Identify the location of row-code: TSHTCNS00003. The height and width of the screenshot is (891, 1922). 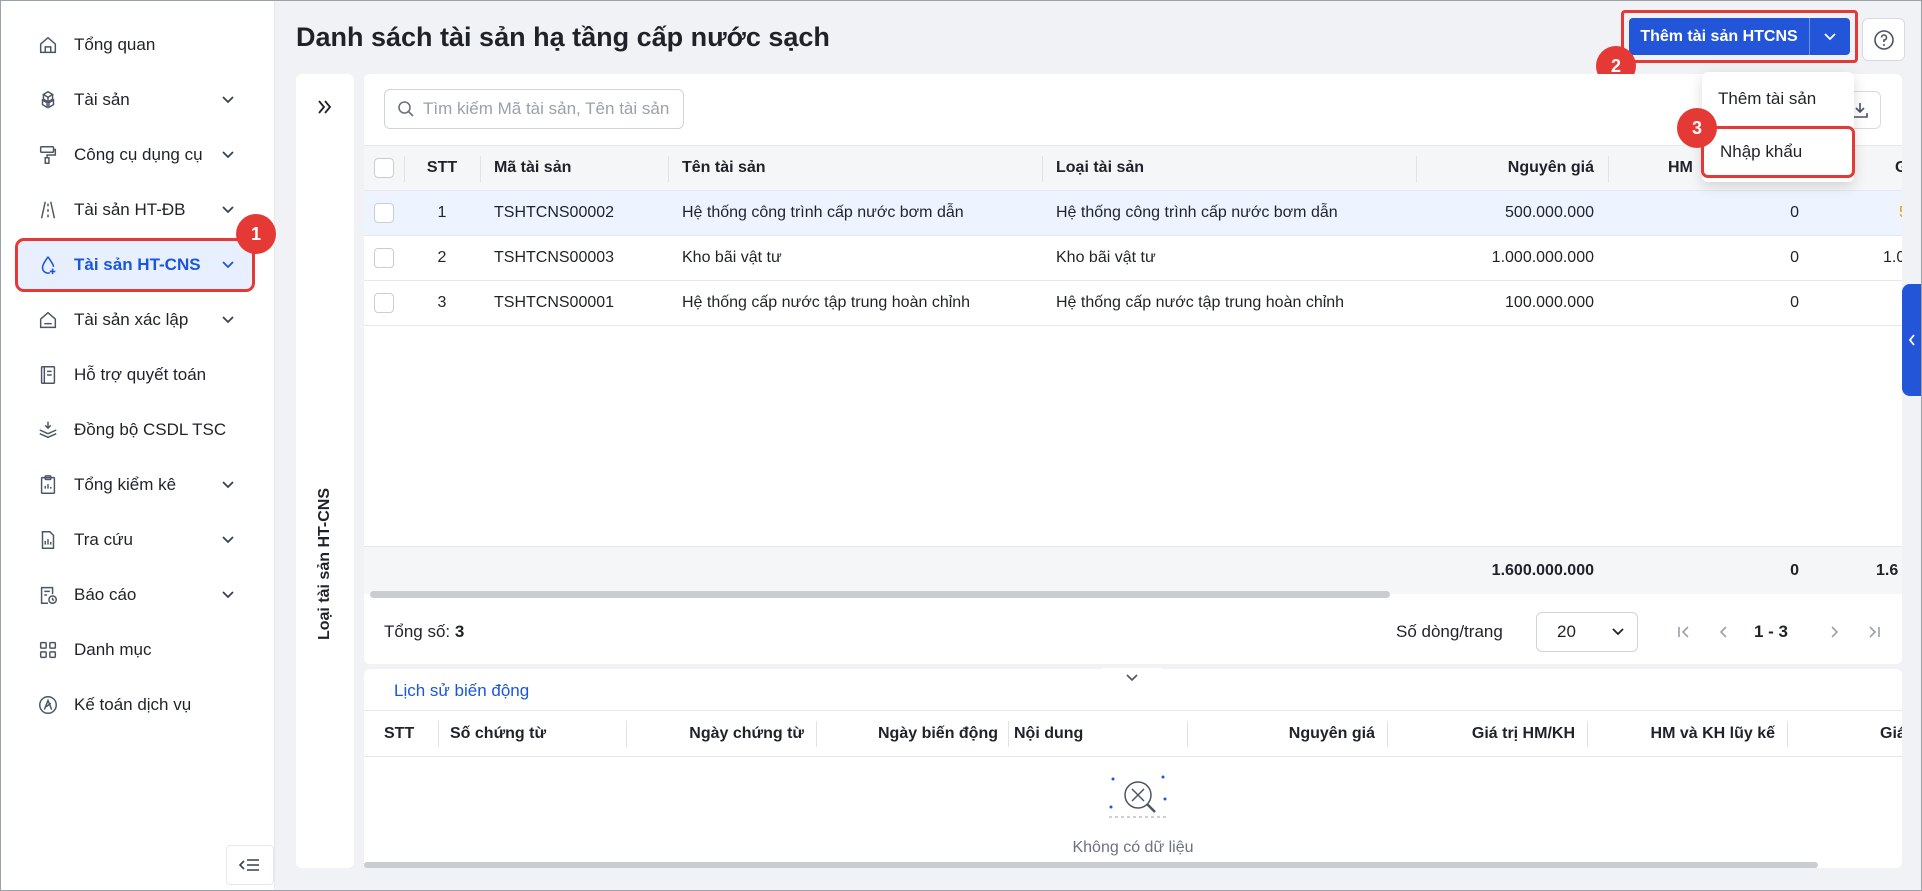
(554, 257).